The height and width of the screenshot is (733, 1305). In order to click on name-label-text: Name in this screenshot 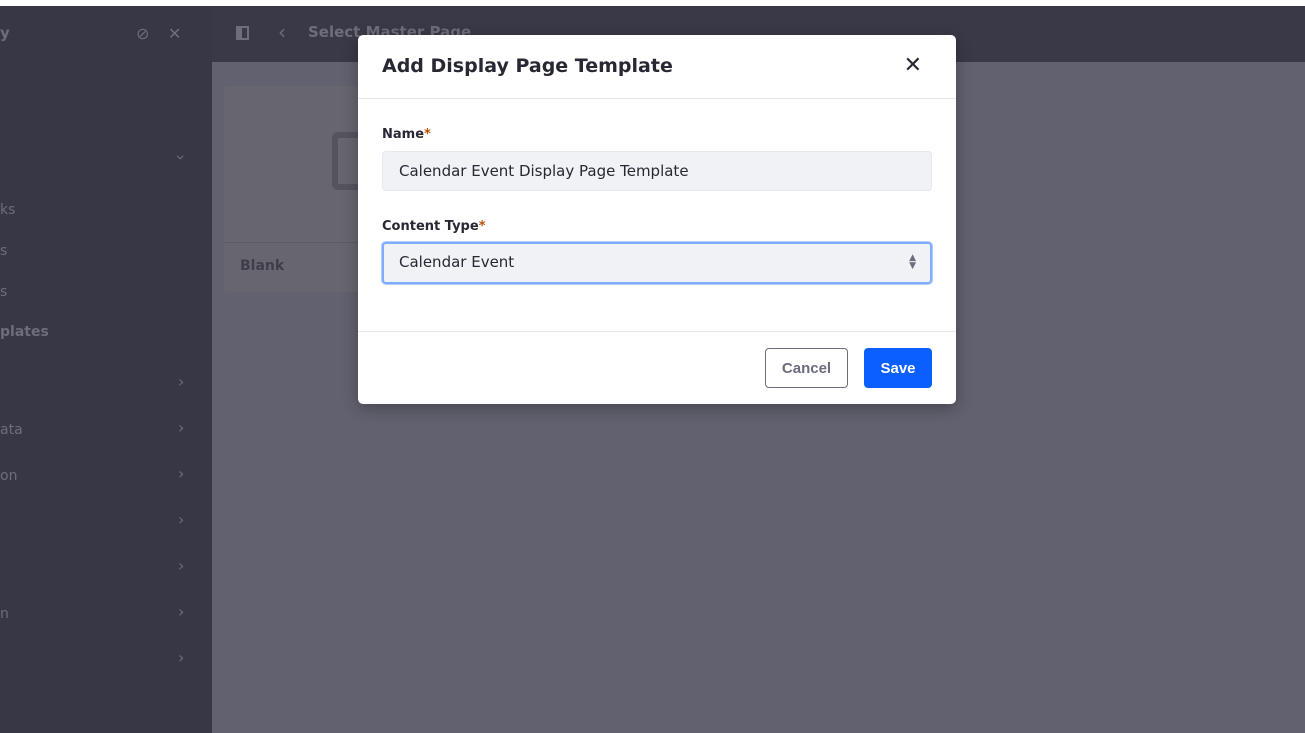, I will do `click(403, 134)`.